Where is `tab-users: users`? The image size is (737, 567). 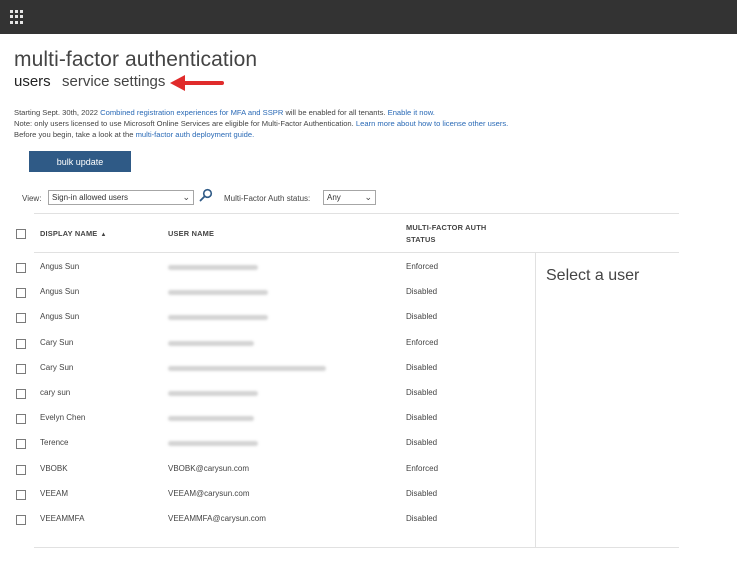
tab-users: users is located at coordinates (32, 81).